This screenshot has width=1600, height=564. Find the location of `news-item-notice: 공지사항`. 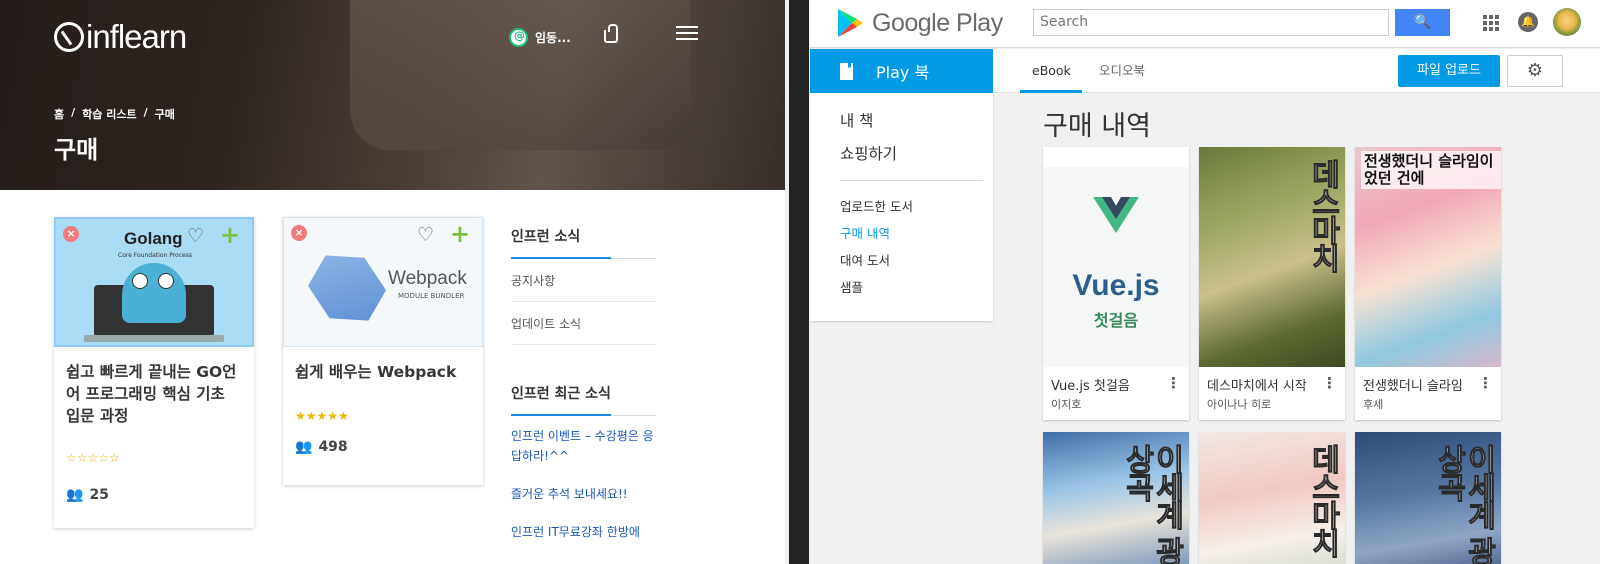

news-item-notice: 공지사항 is located at coordinates (583, 280).